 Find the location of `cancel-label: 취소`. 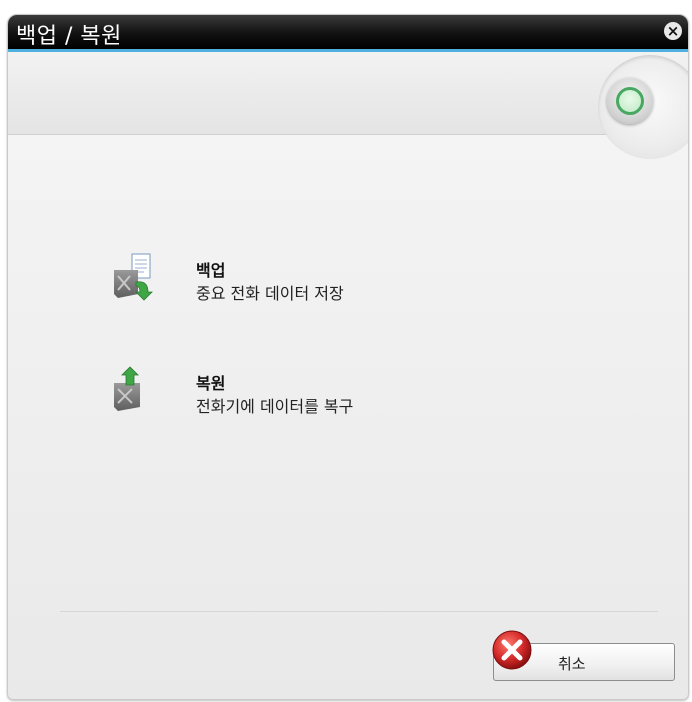

cancel-label: 취소 is located at coordinates (572, 664).